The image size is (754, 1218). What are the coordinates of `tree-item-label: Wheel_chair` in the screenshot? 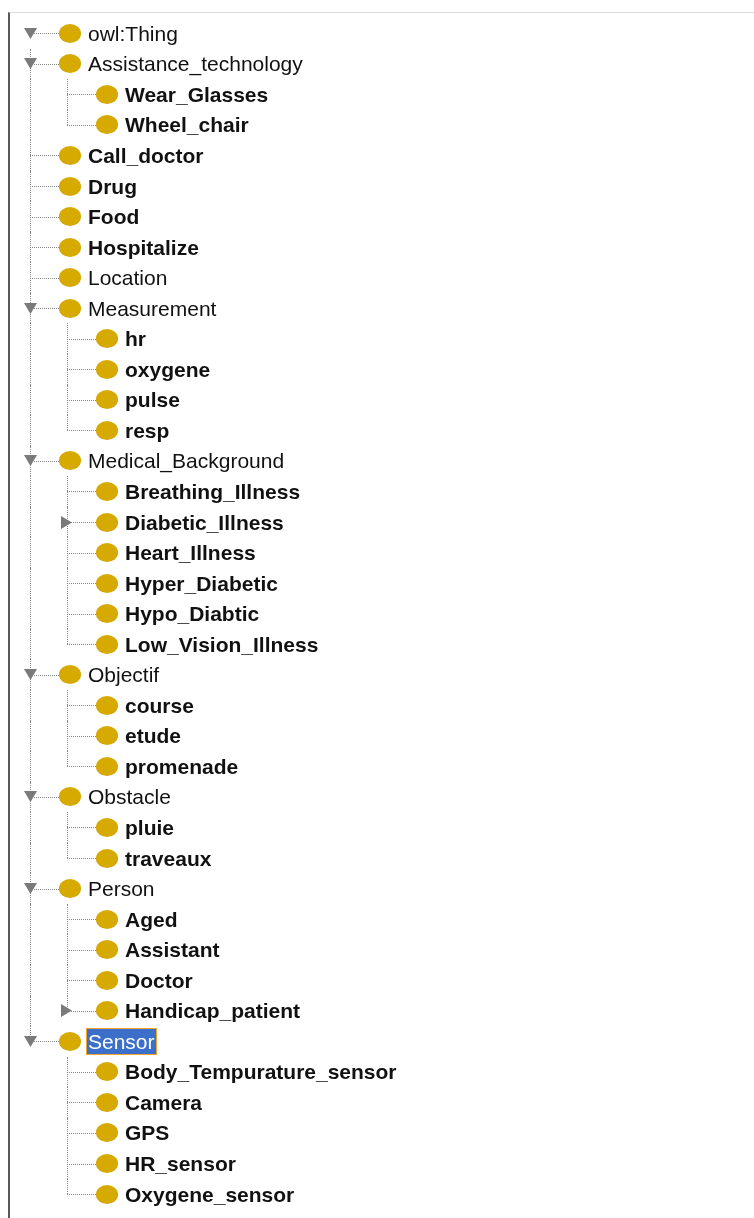 It's located at (187, 125).